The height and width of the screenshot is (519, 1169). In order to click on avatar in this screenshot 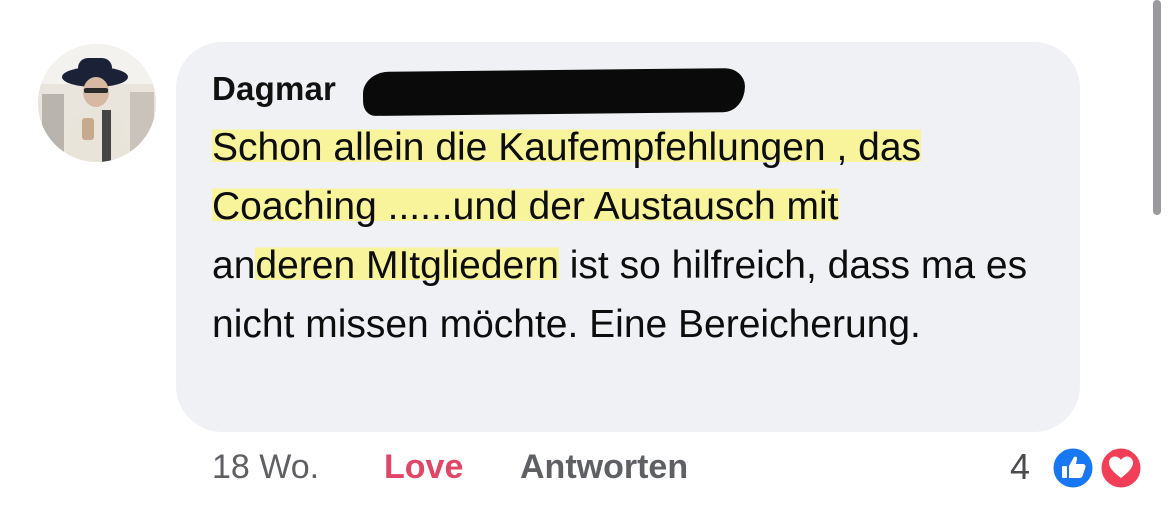, I will do `click(97, 103)`.